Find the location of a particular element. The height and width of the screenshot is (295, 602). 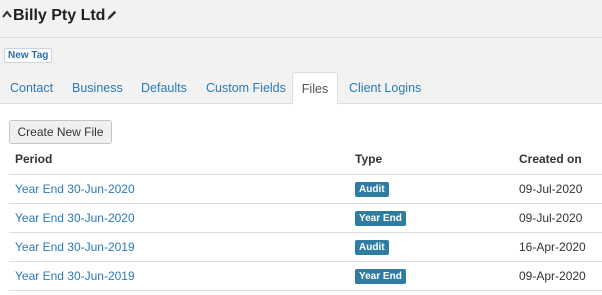

tab-contact: Contact is located at coordinates (31, 88).